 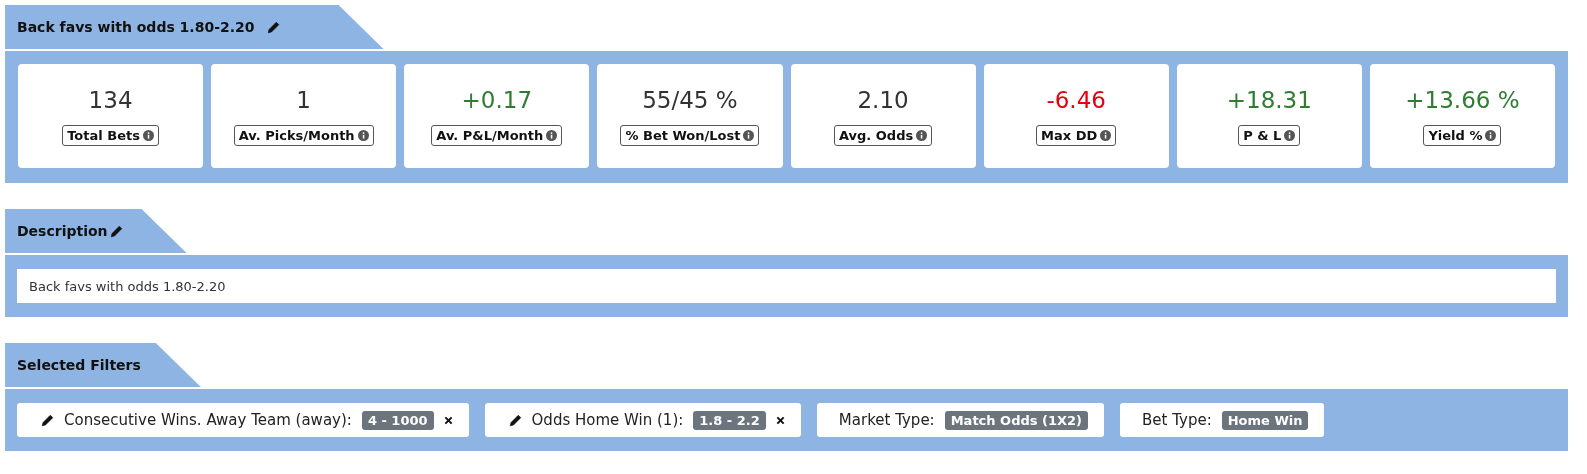 I want to click on stat-label: P & L, so click(x=1269, y=135).